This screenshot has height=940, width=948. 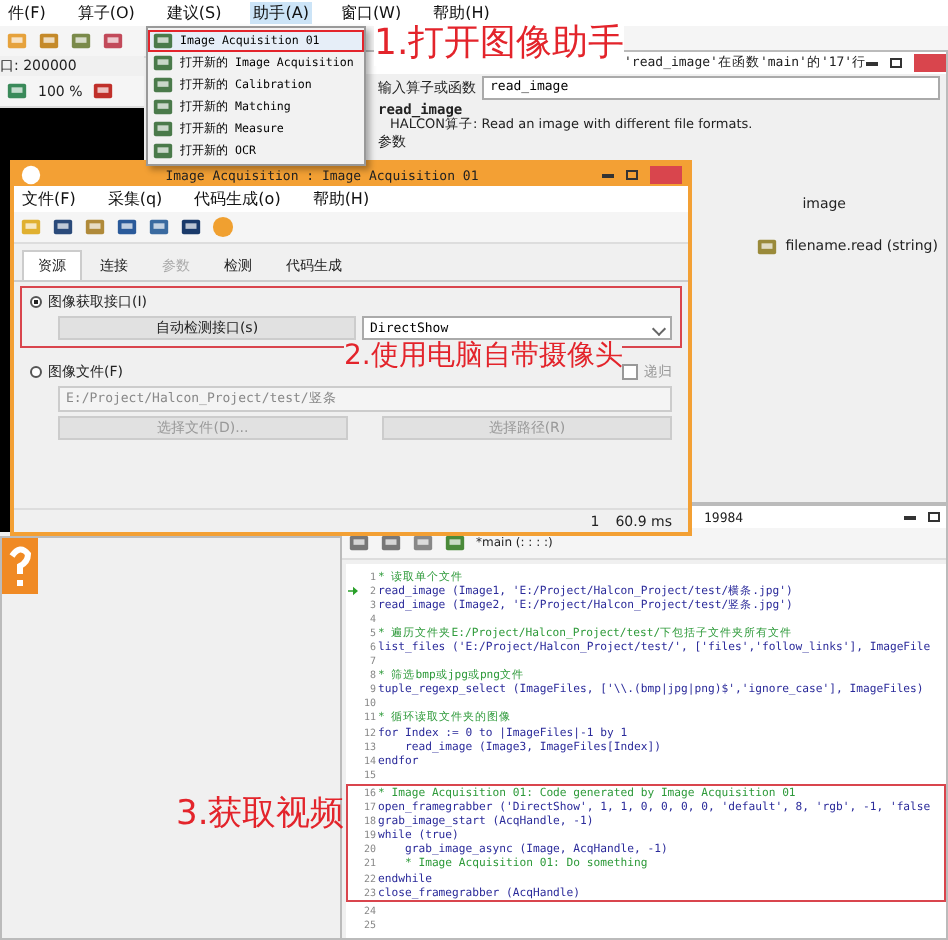 What do you see at coordinates (49, 199) in the screenshot?
I see `menu-item: 文件(F)` at bounding box center [49, 199].